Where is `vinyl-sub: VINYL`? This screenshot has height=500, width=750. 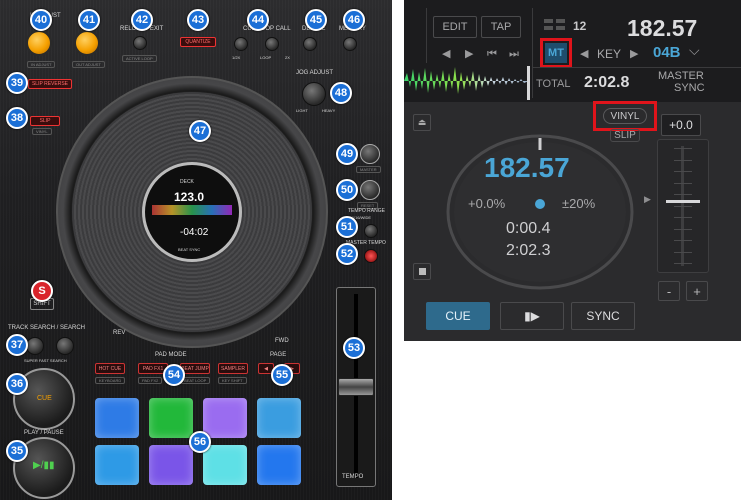 vinyl-sub: VINYL is located at coordinates (42, 131).